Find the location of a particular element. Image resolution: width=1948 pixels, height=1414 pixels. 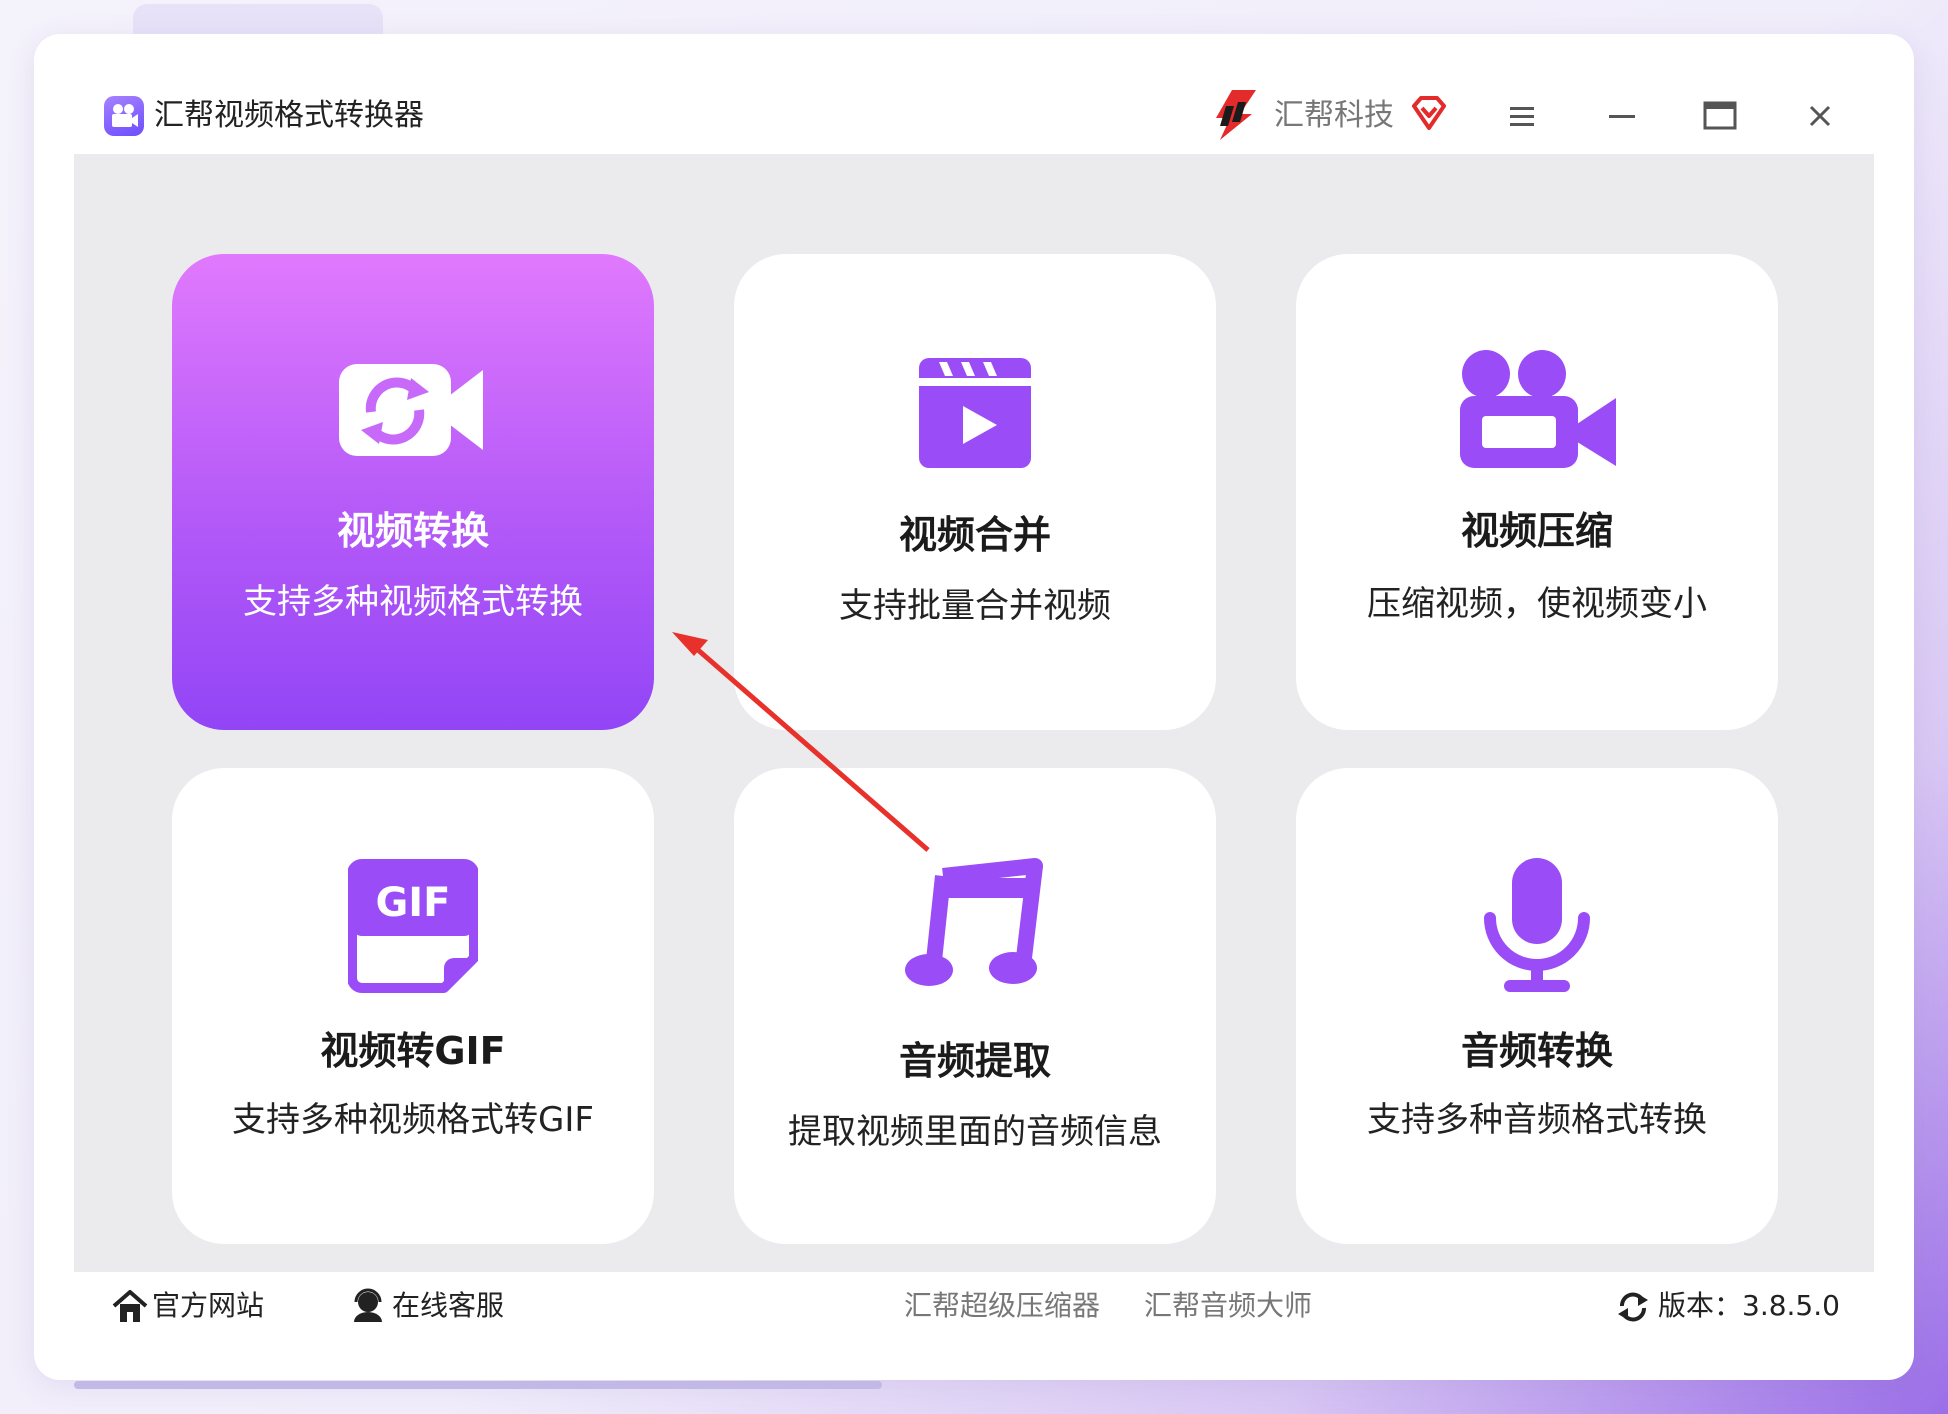

video-camera-icon is located at coordinates (1537, 413).